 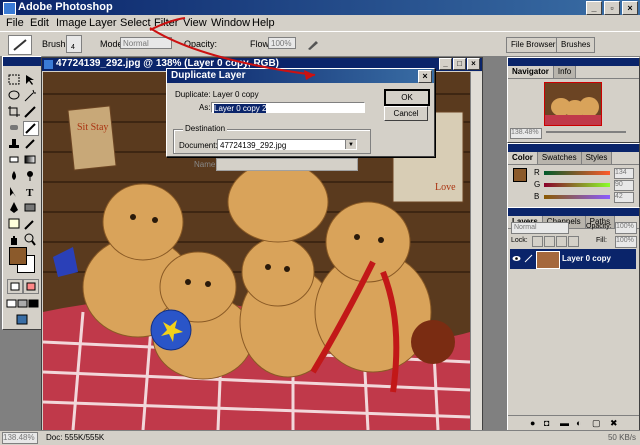 What do you see at coordinates (350, 144) in the screenshot?
I see `chevron-down-icon: ▼` at bounding box center [350, 144].